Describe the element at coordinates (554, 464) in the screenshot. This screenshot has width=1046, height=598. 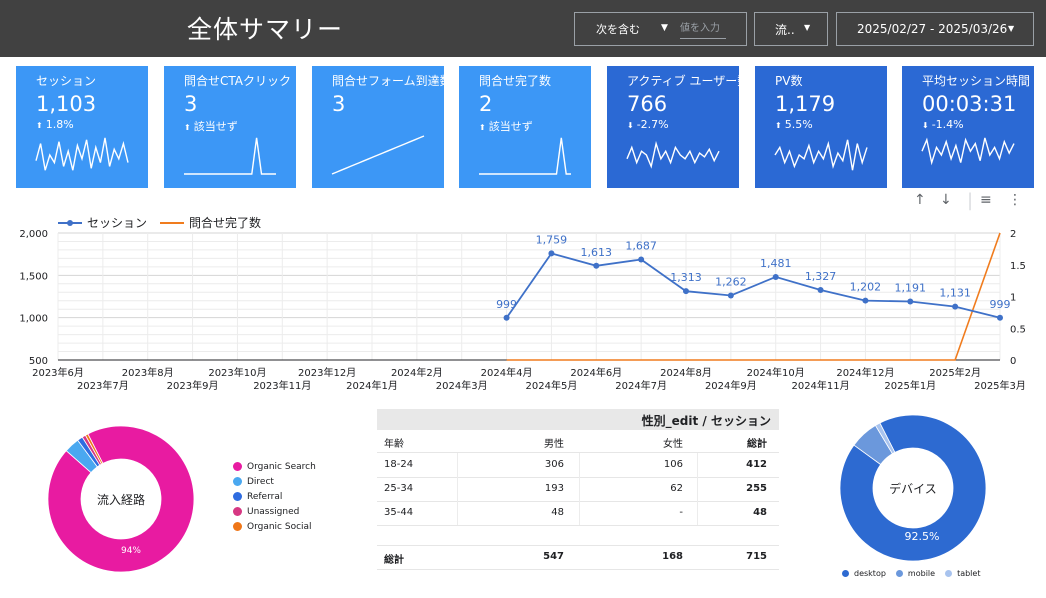
I see `table-cell: 306` at that location.